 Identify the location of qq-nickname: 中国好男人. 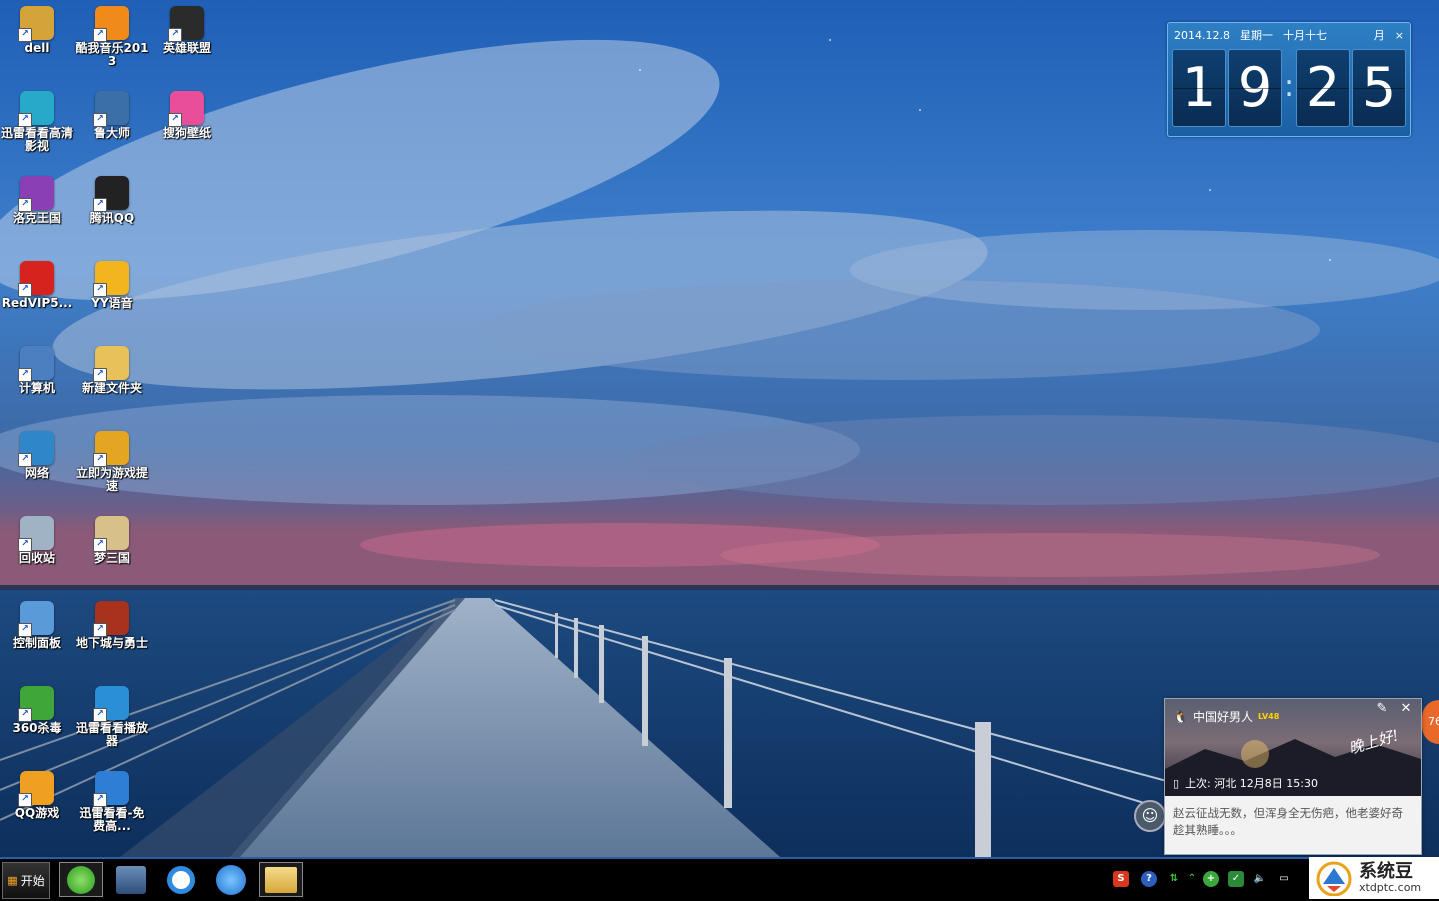
(1222, 717).